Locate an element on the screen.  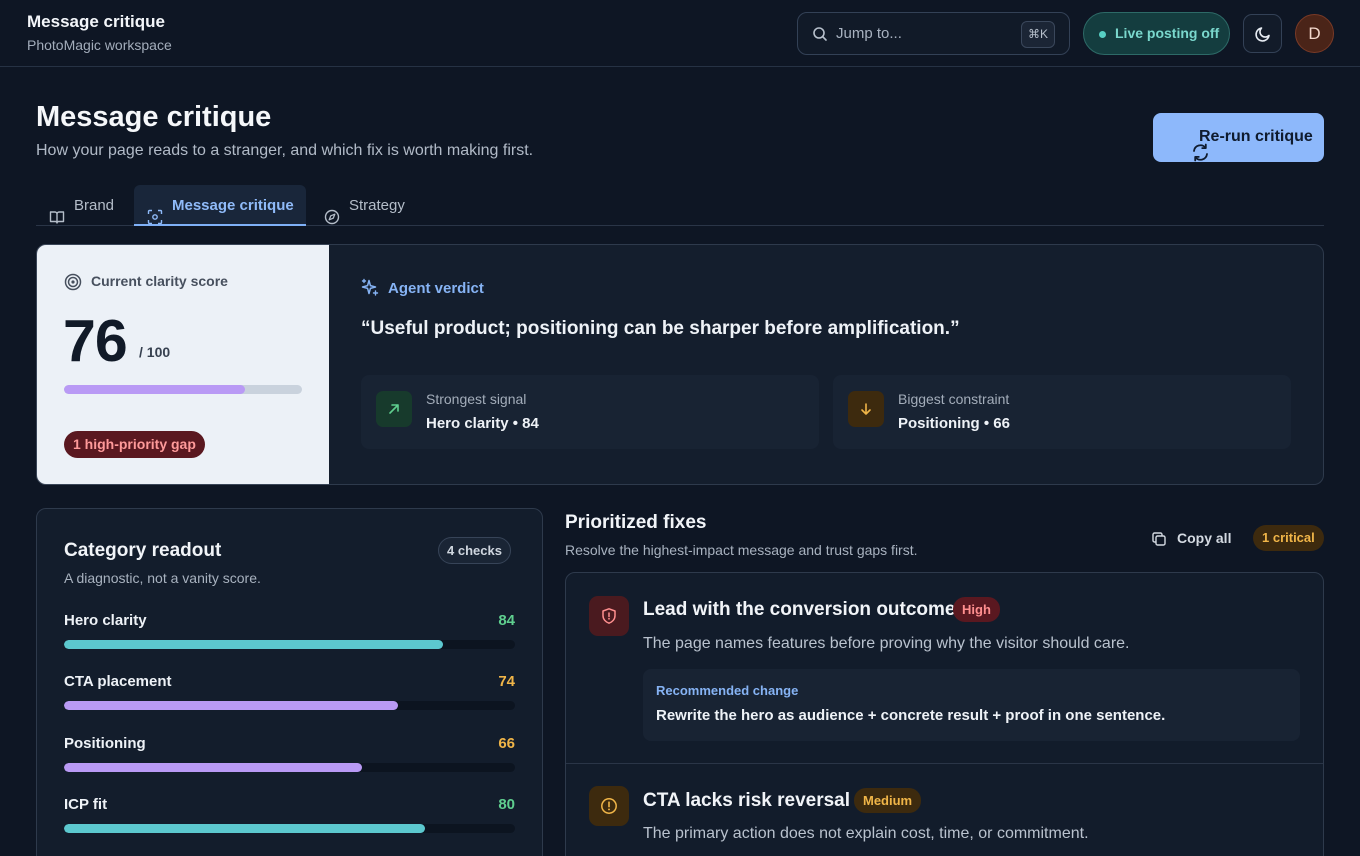
arrow-up-right-icon is located at coordinates (394, 409).